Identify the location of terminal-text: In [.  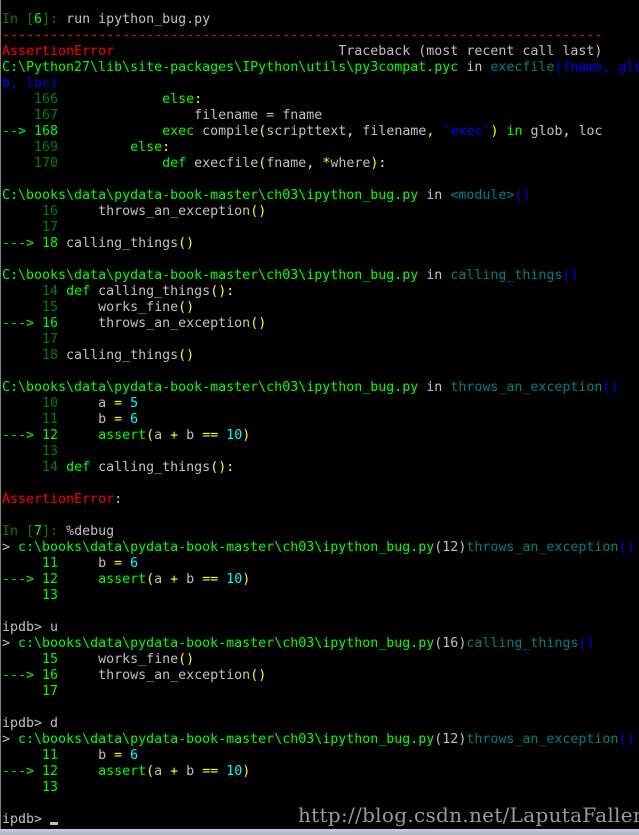
(18, 19).